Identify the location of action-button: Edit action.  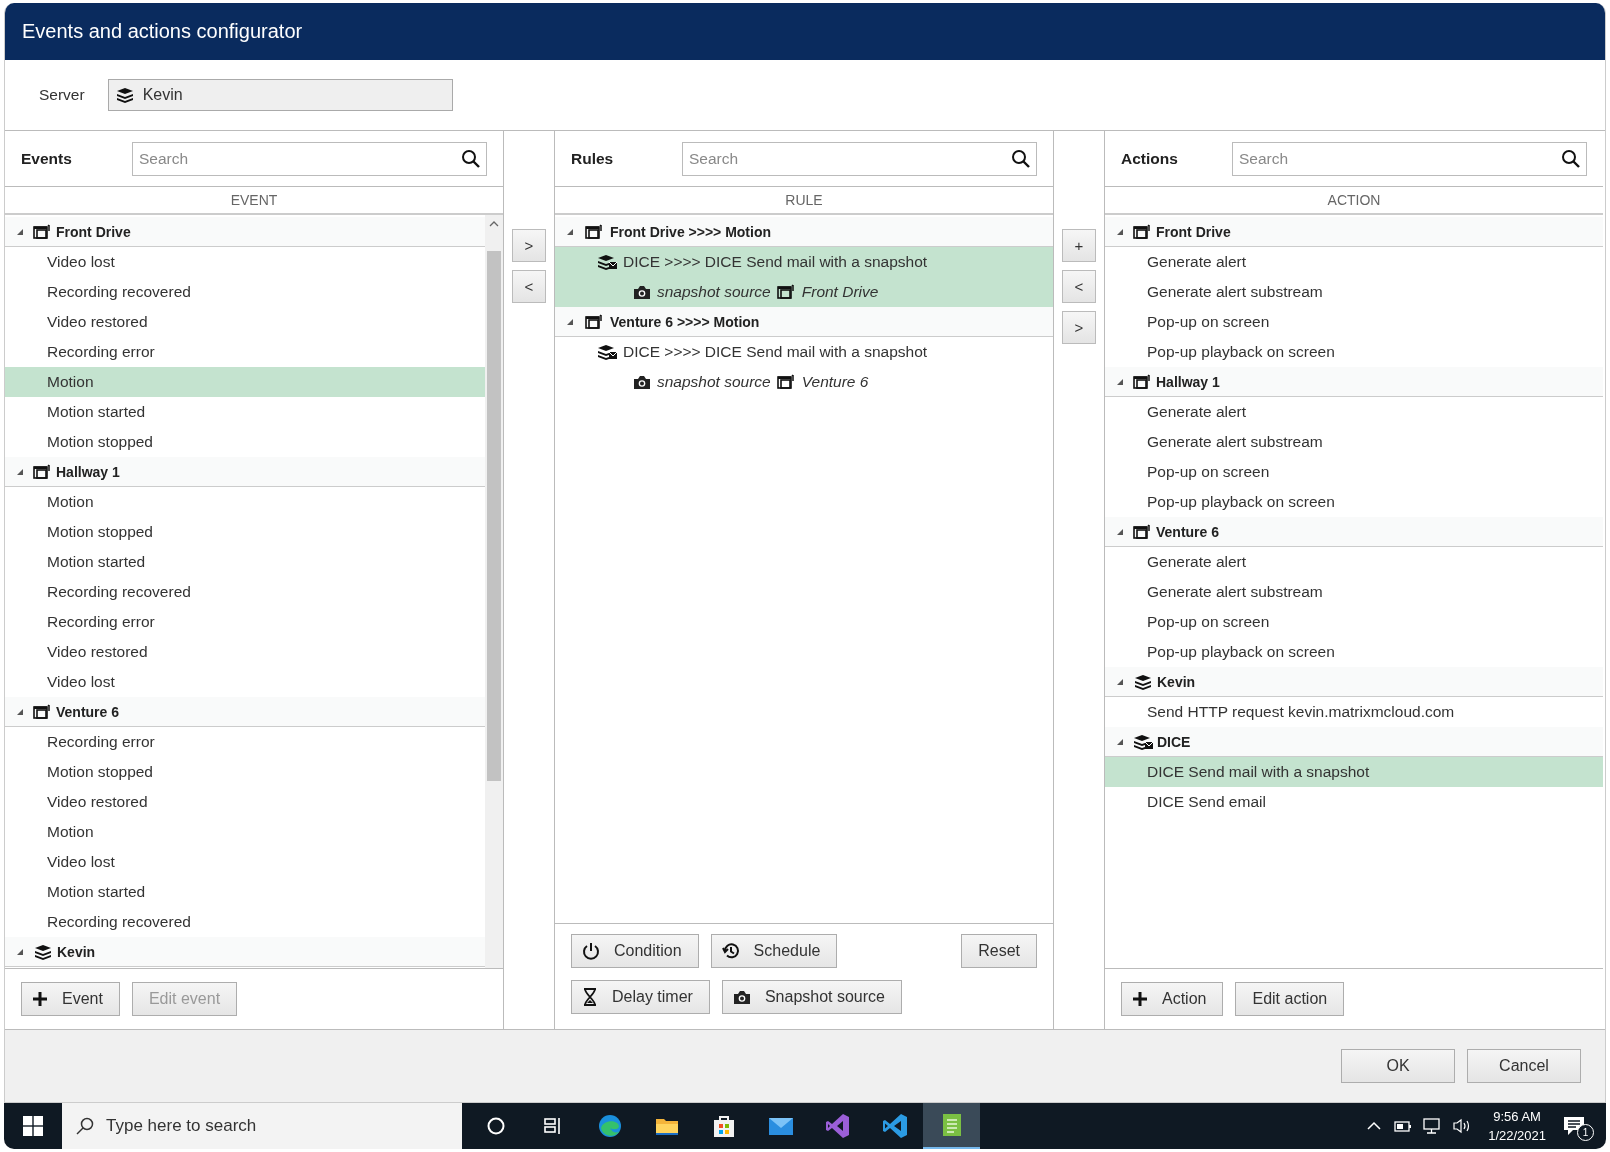
(1290, 999).